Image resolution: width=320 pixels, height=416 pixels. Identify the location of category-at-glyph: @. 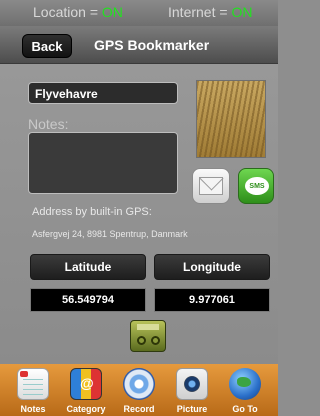
(87, 383).